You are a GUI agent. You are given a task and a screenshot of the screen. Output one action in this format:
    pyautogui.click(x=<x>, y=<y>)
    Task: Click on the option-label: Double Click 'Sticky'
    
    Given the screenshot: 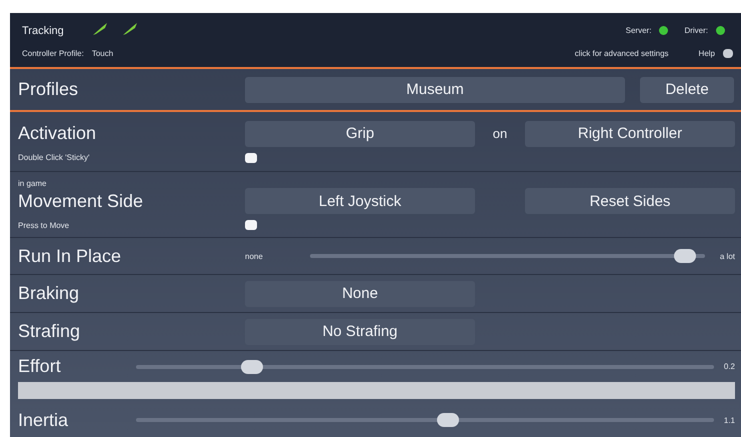 What is the action you would take?
    pyautogui.click(x=54, y=157)
    